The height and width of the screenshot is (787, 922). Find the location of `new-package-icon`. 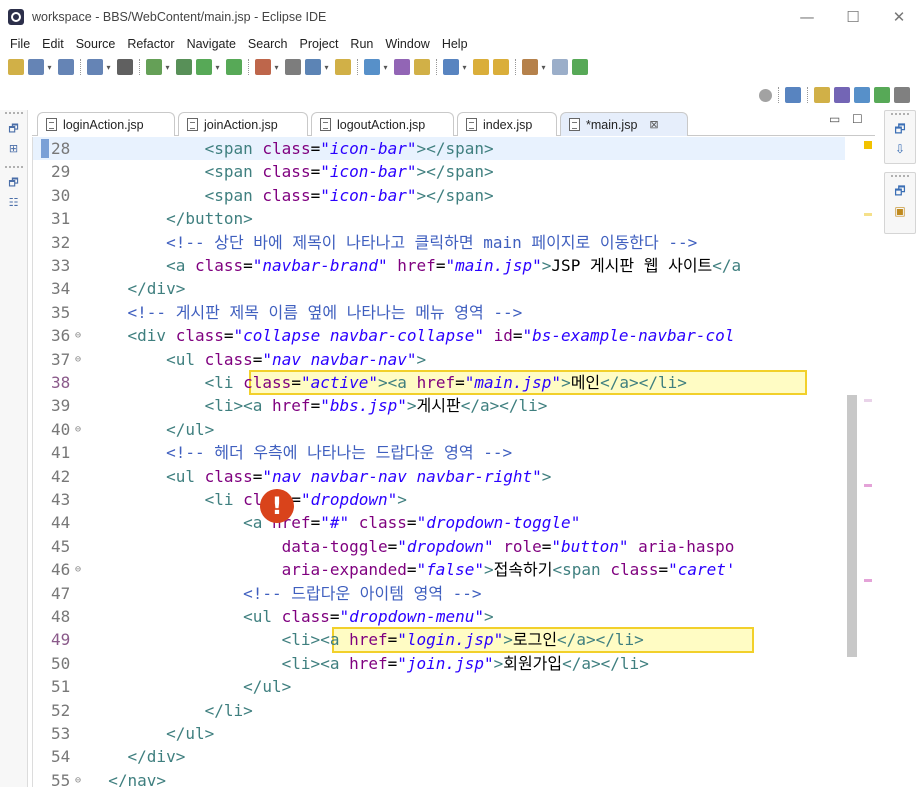

new-package-icon is located at coordinates (343, 67).